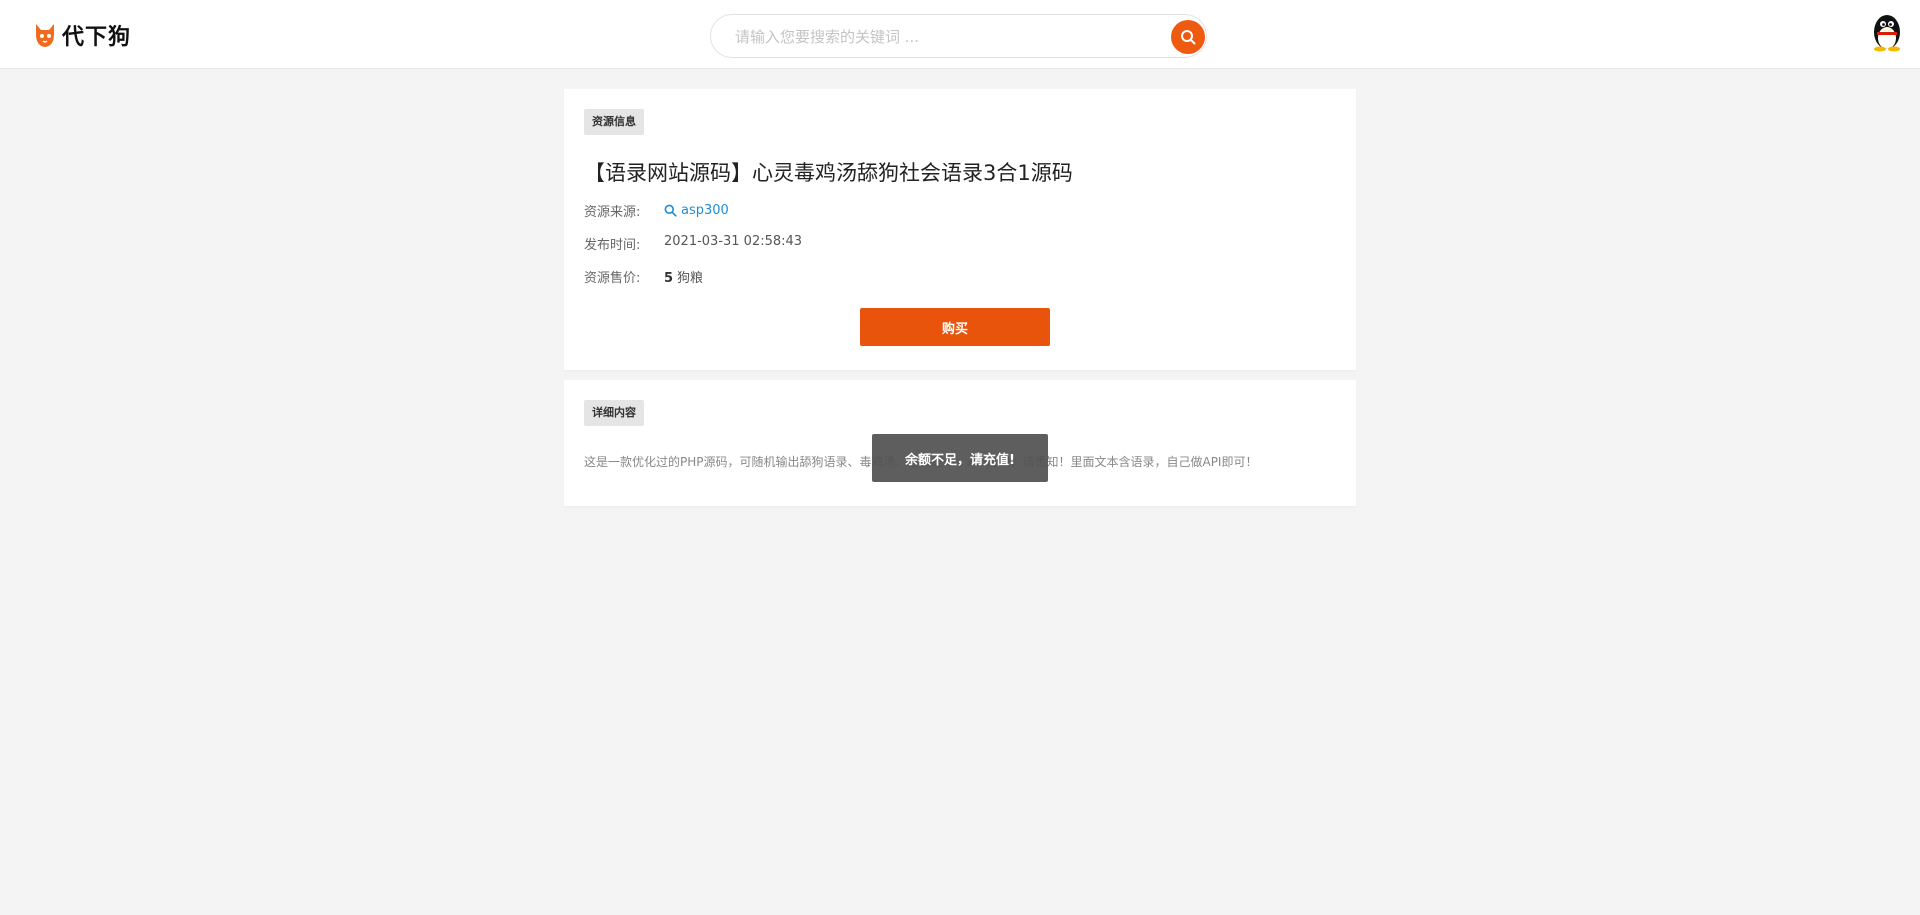 The height and width of the screenshot is (915, 1920). I want to click on source-value: asp300, so click(705, 210).